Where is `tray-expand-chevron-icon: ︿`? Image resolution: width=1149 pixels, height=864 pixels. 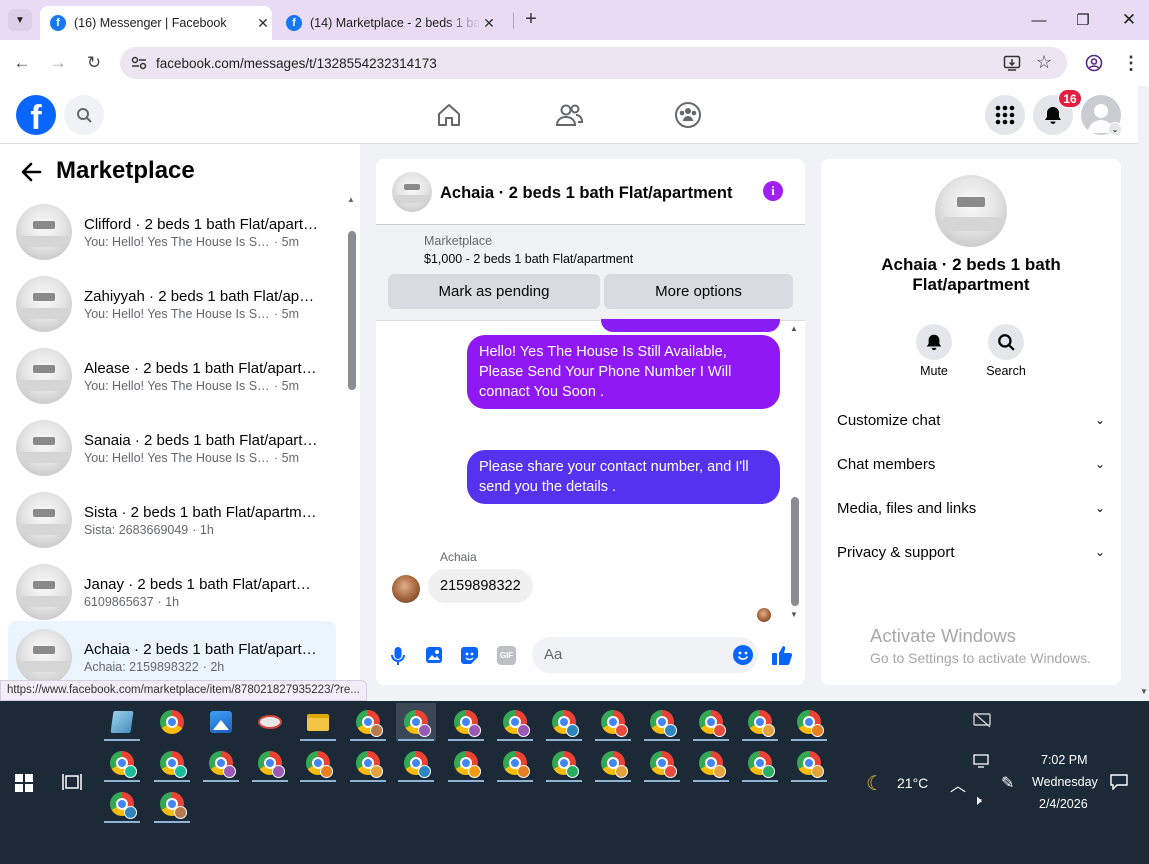
tray-expand-chevron-icon: ︿ is located at coordinates (958, 784).